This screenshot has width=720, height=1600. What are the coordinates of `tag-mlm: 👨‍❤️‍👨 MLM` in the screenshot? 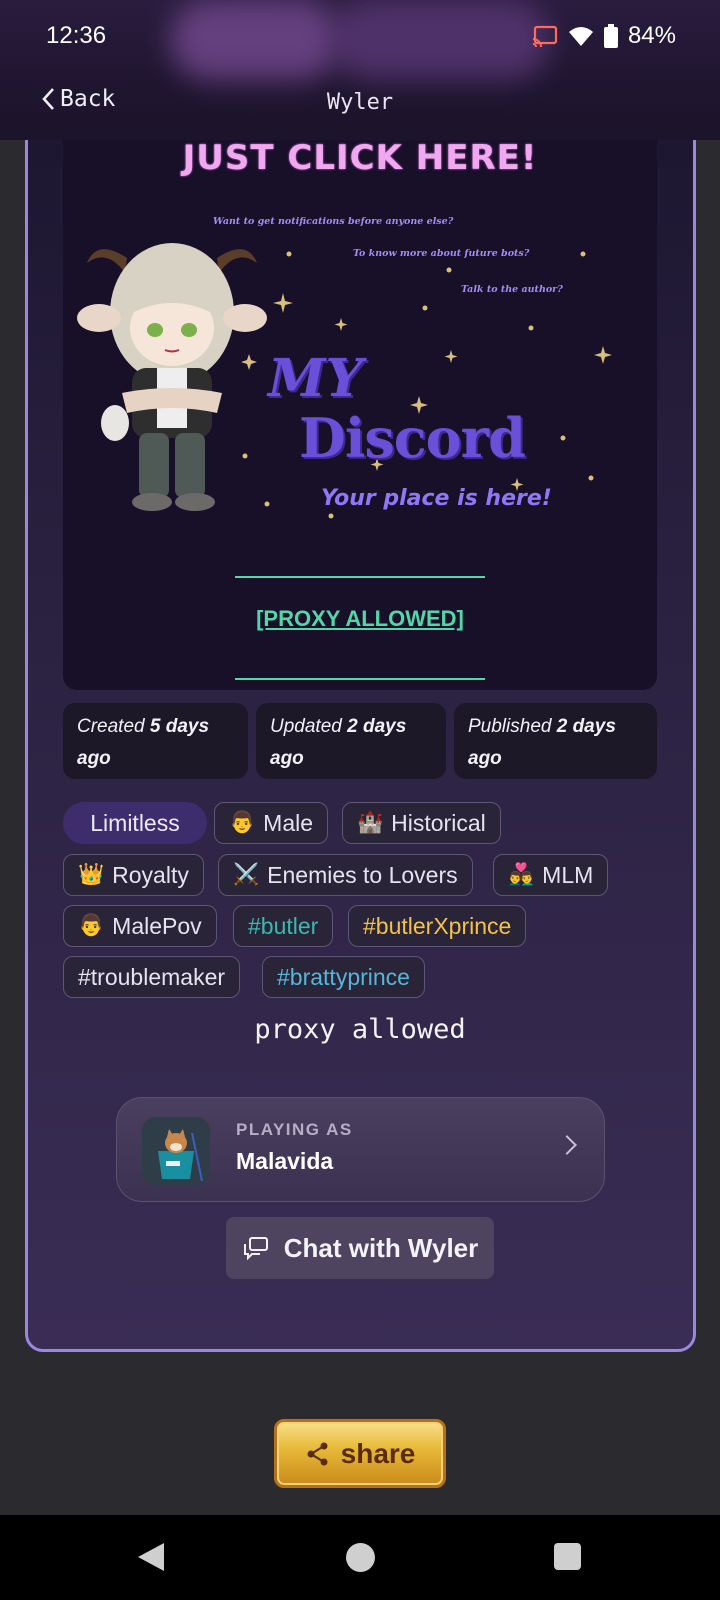 It's located at (551, 875).